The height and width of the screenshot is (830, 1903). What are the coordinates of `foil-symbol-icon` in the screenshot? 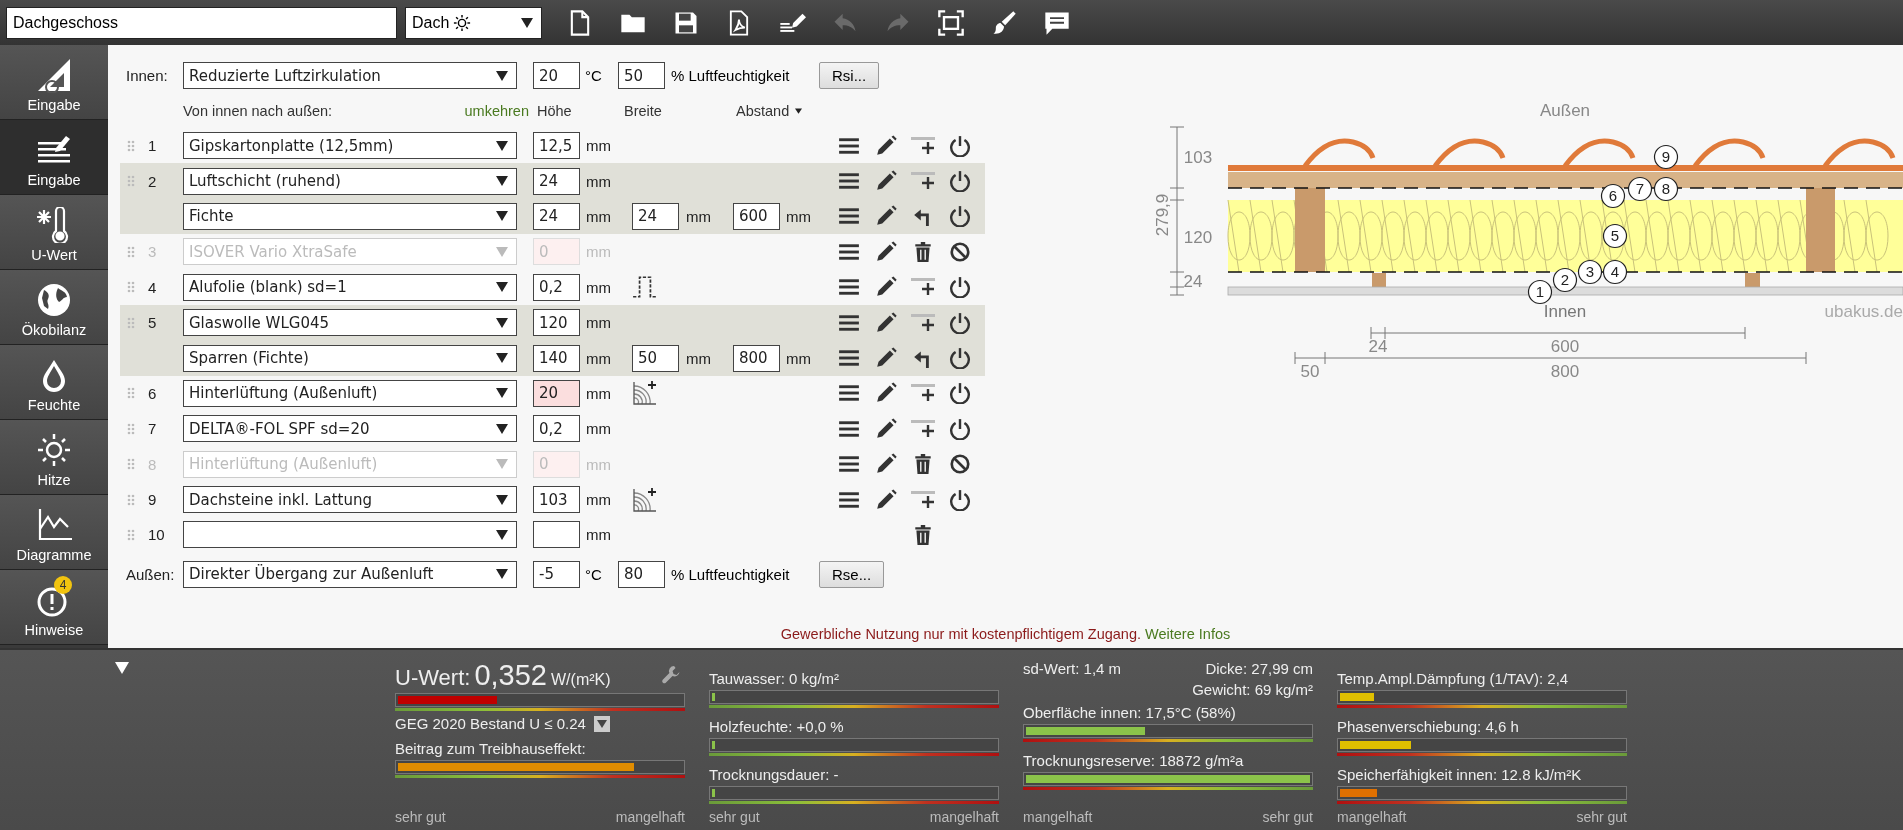 It's located at (645, 287).